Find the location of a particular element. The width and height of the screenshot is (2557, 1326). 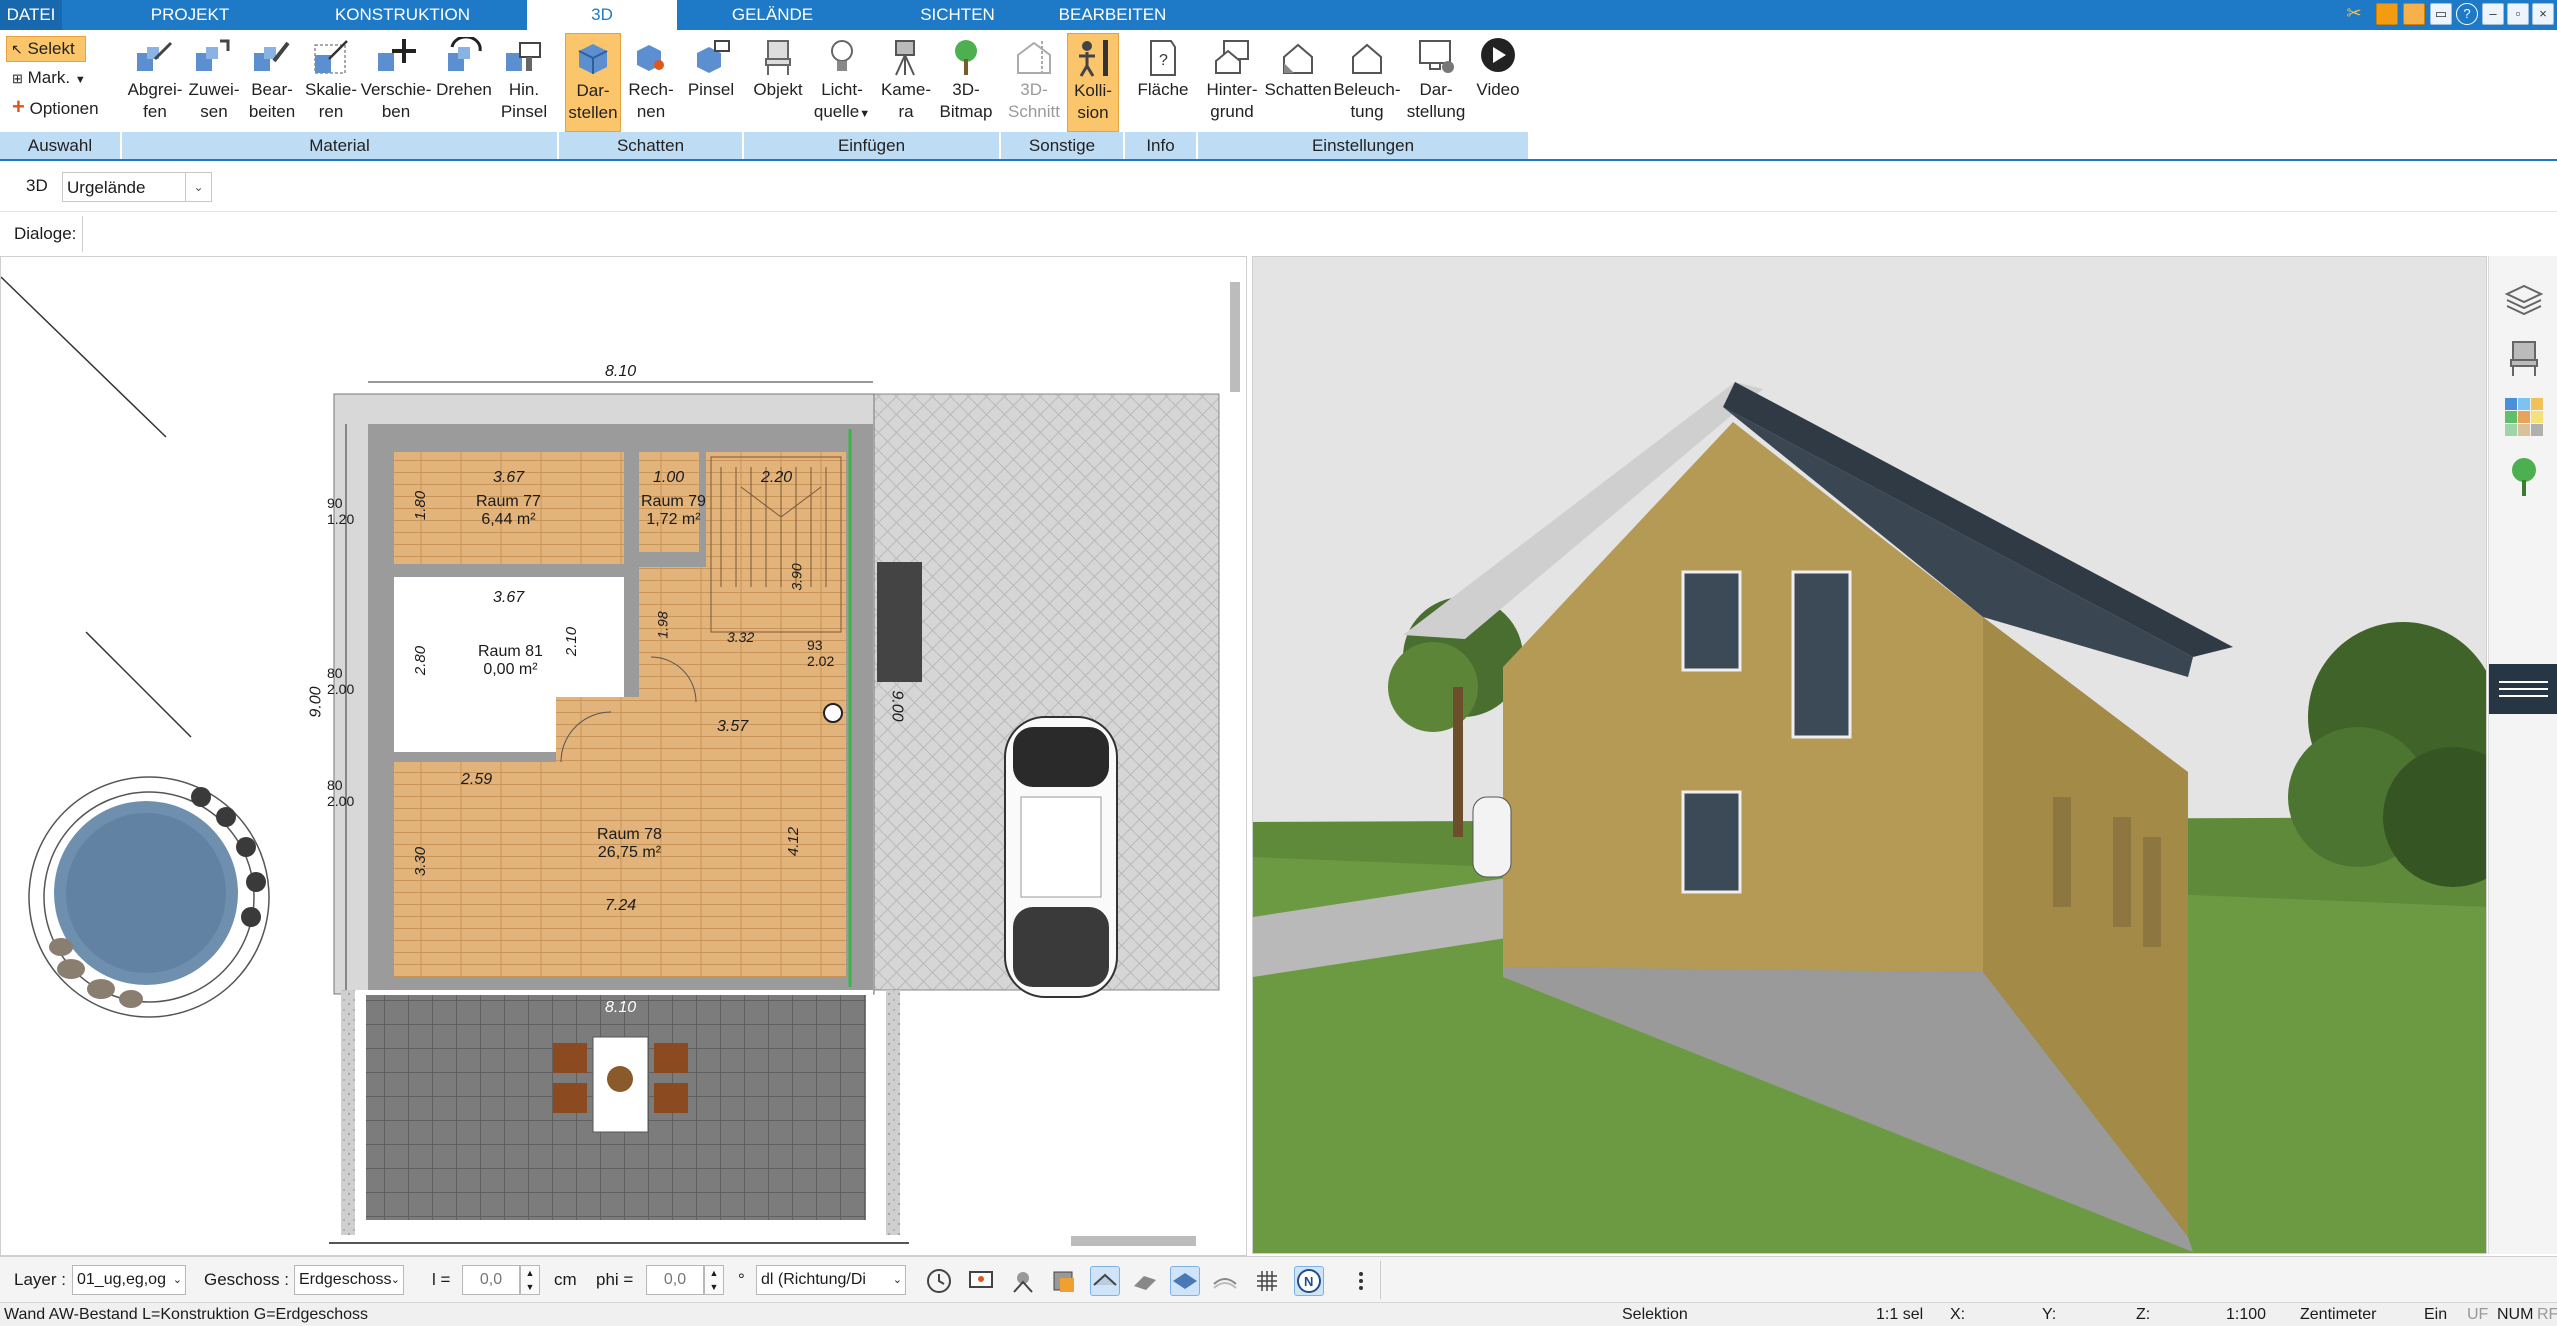

minimize-button: – is located at coordinates (2493, 14).